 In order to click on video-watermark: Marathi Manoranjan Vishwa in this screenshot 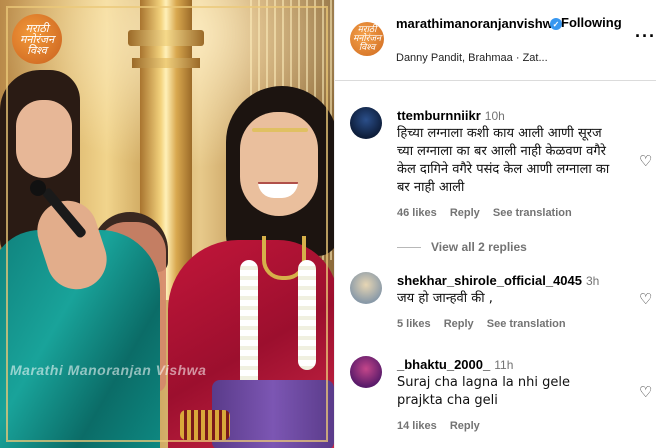, I will do `click(108, 370)`.